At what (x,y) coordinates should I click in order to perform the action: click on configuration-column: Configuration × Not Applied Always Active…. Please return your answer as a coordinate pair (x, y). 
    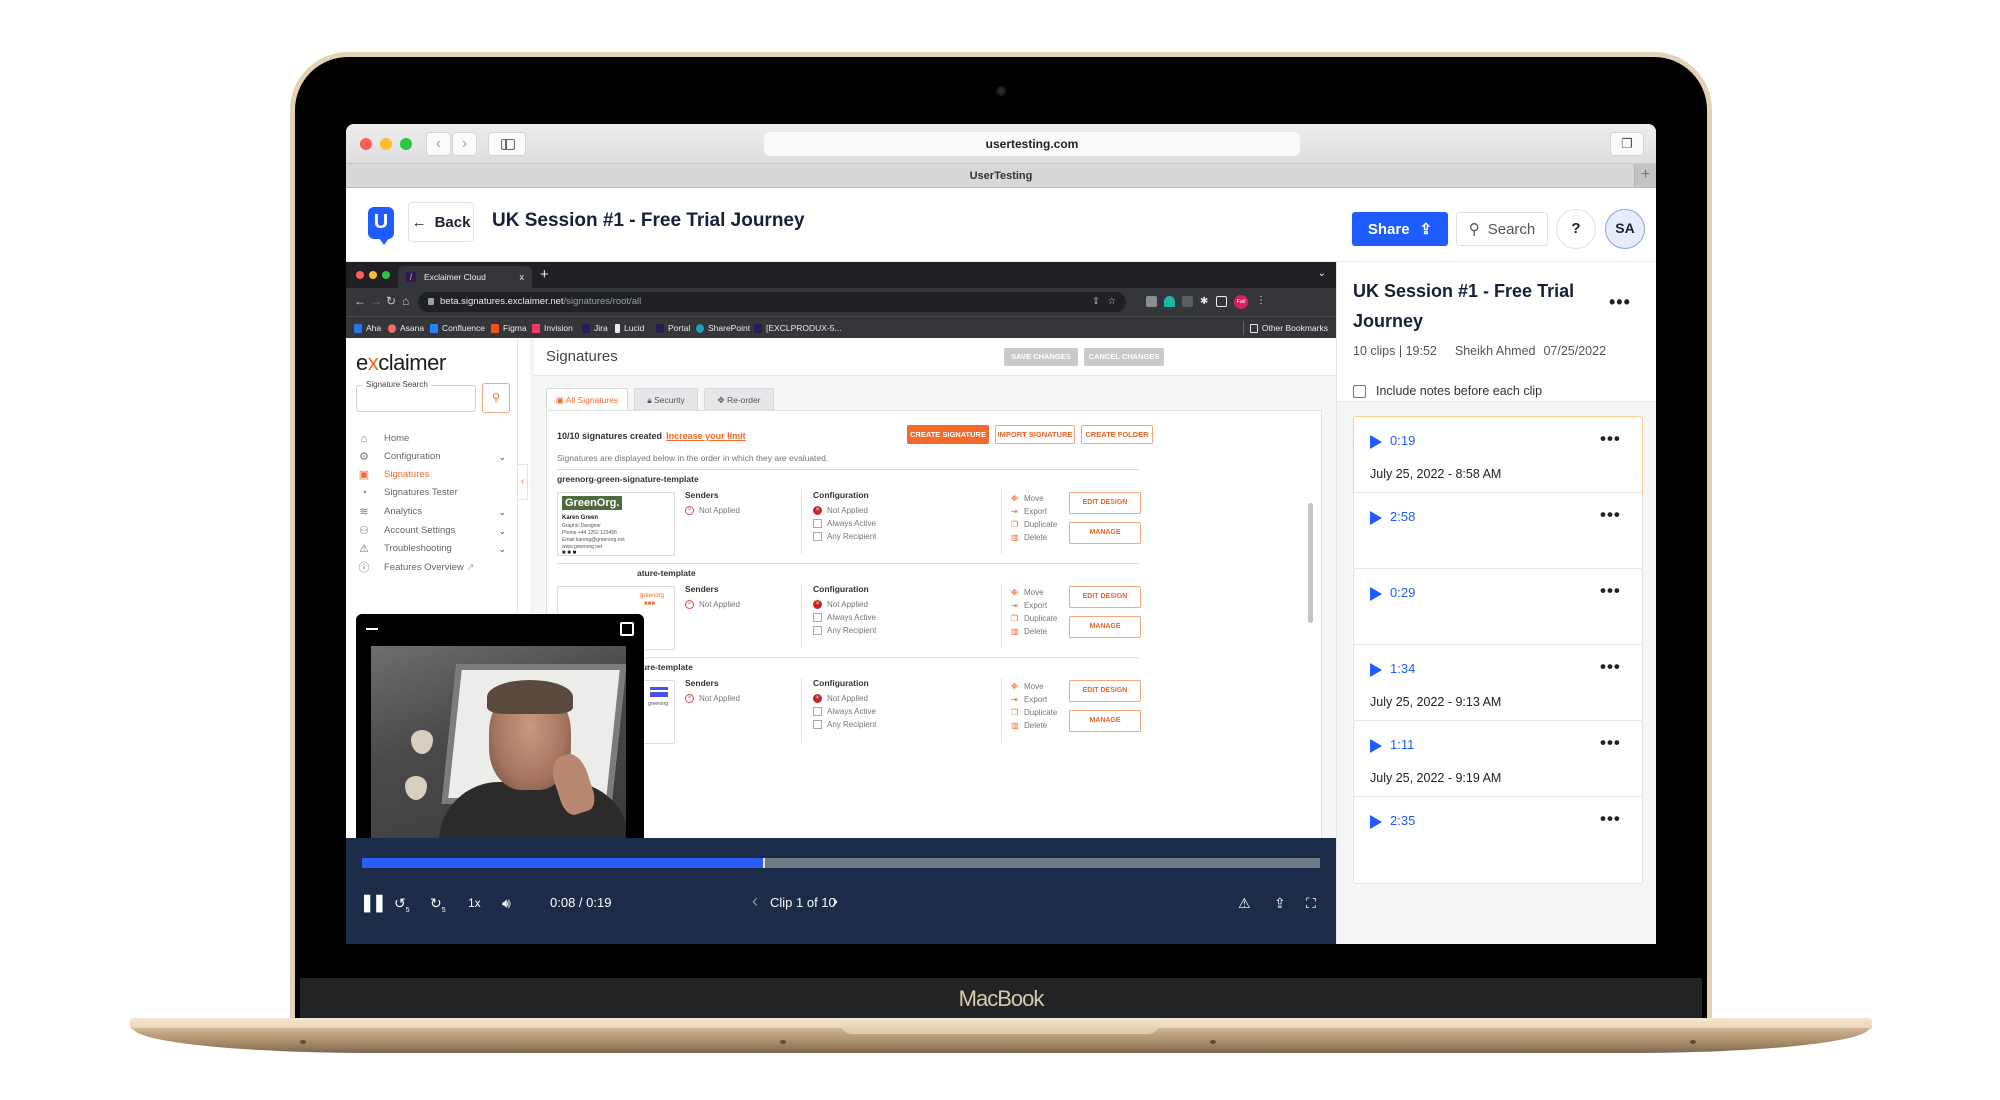
    Looking at the image, I should click on (845, 703).